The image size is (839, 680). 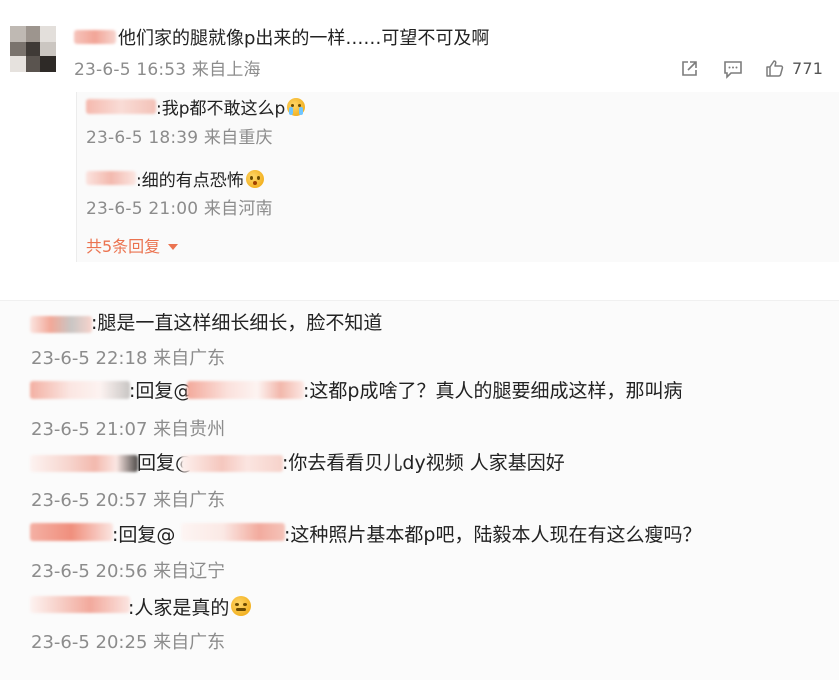 I want to click on caret-down-icon, so click(x=173, y=247).